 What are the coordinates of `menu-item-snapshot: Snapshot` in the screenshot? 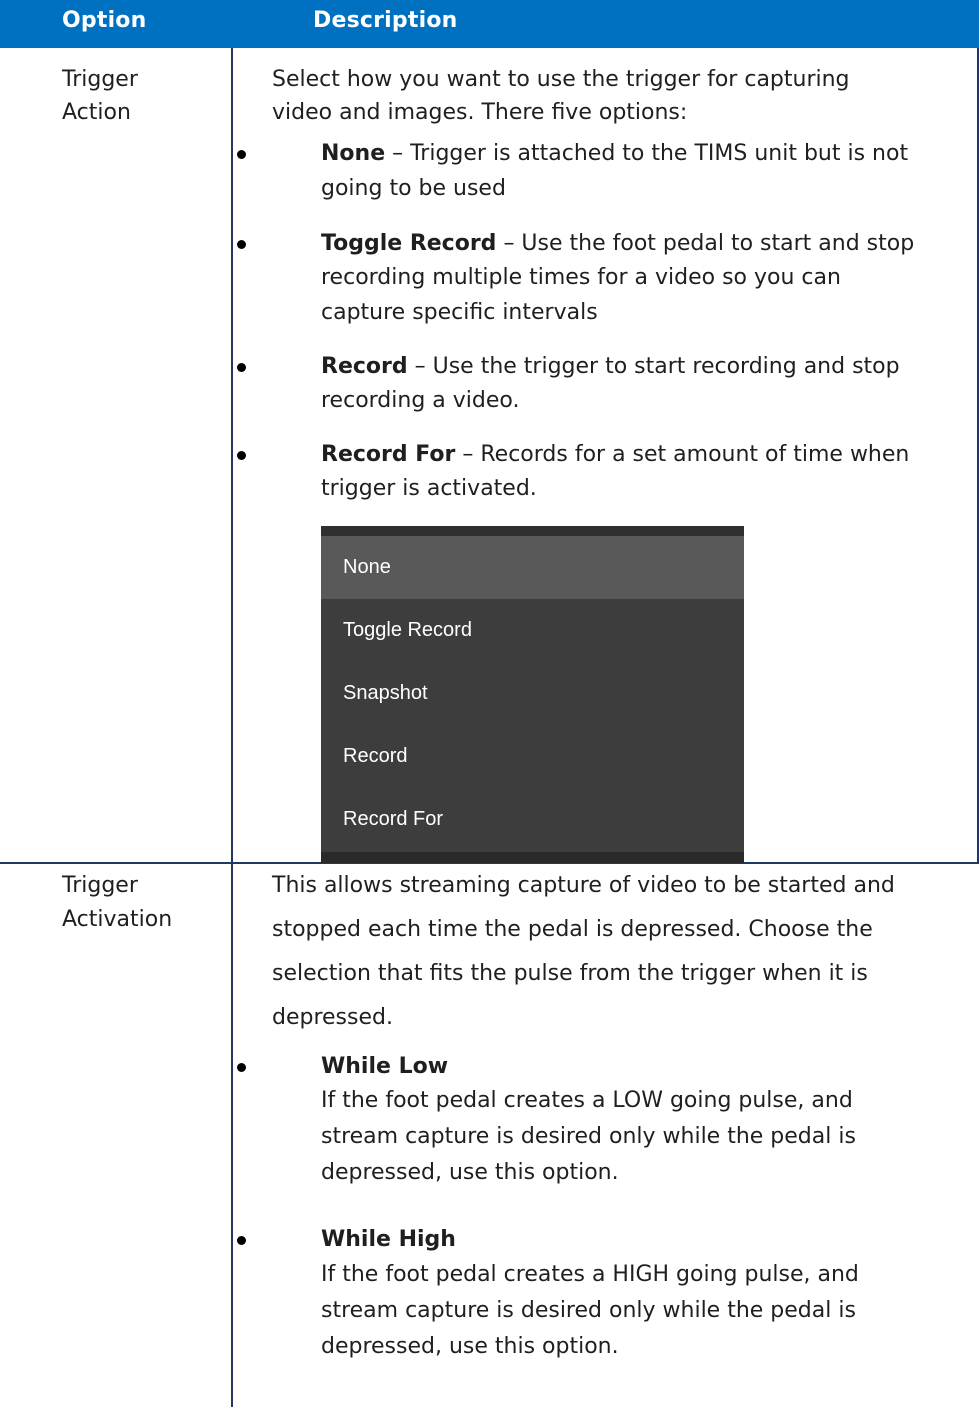 It's located at (532, 693).